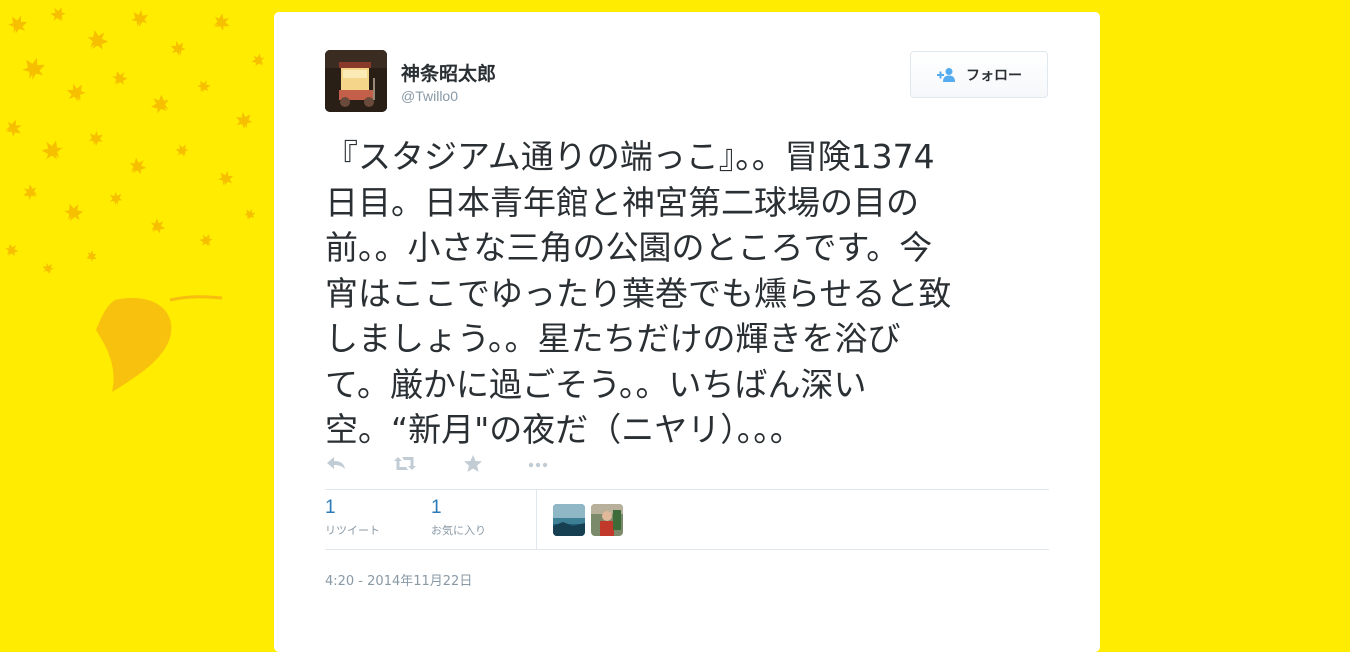 This screenshot has width=1350, height=652. What do you see at coordinates (352, 530) in the screenshot?
I see `retweet-label: リツイート` at bounding box center [352, 530].